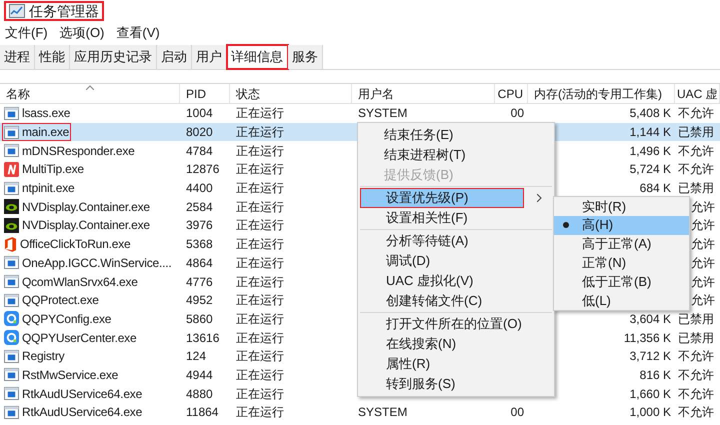 The height and width of the screenshot is (425, 720). What do you see at coordinates (199, 319) in the screenshot?
I see `pid-cell: 5860` at bounding box center [199, 319].